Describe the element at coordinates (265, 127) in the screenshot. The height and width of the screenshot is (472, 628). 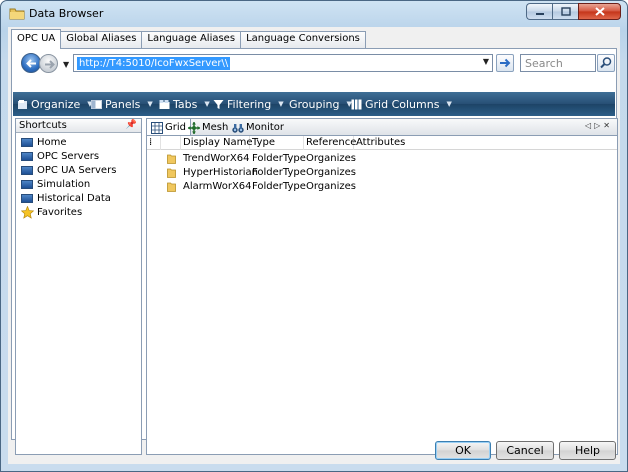
I see `tab-monitor-label: Monitor` at that location.